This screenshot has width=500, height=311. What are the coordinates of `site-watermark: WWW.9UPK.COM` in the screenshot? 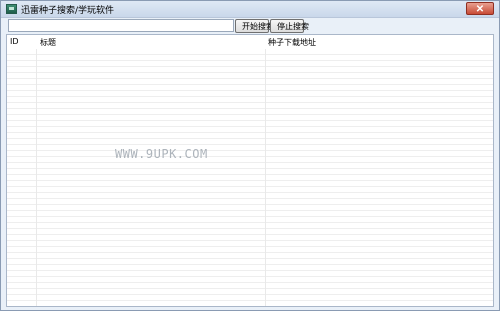 It's located at (161, 154).